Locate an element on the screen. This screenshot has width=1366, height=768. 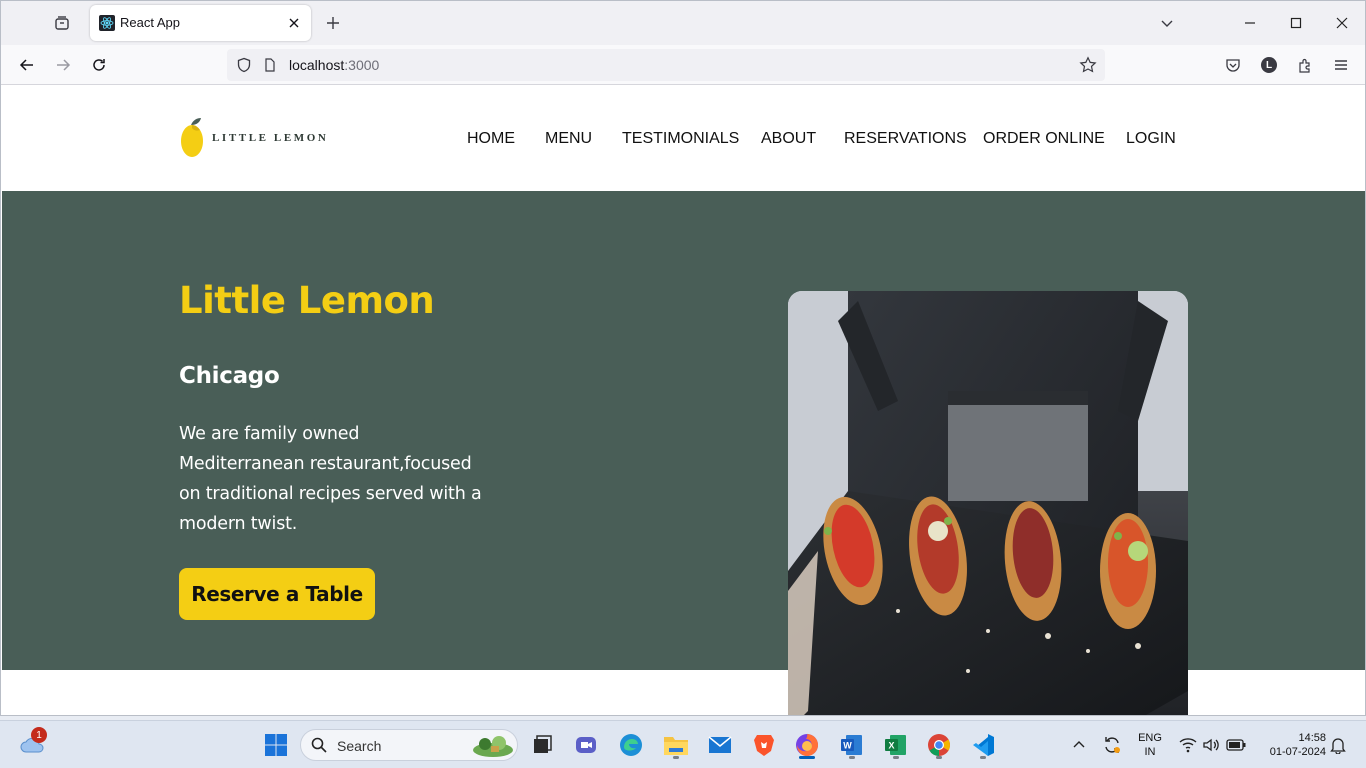
browser-tab: React App is located at coordinates (200, 23).